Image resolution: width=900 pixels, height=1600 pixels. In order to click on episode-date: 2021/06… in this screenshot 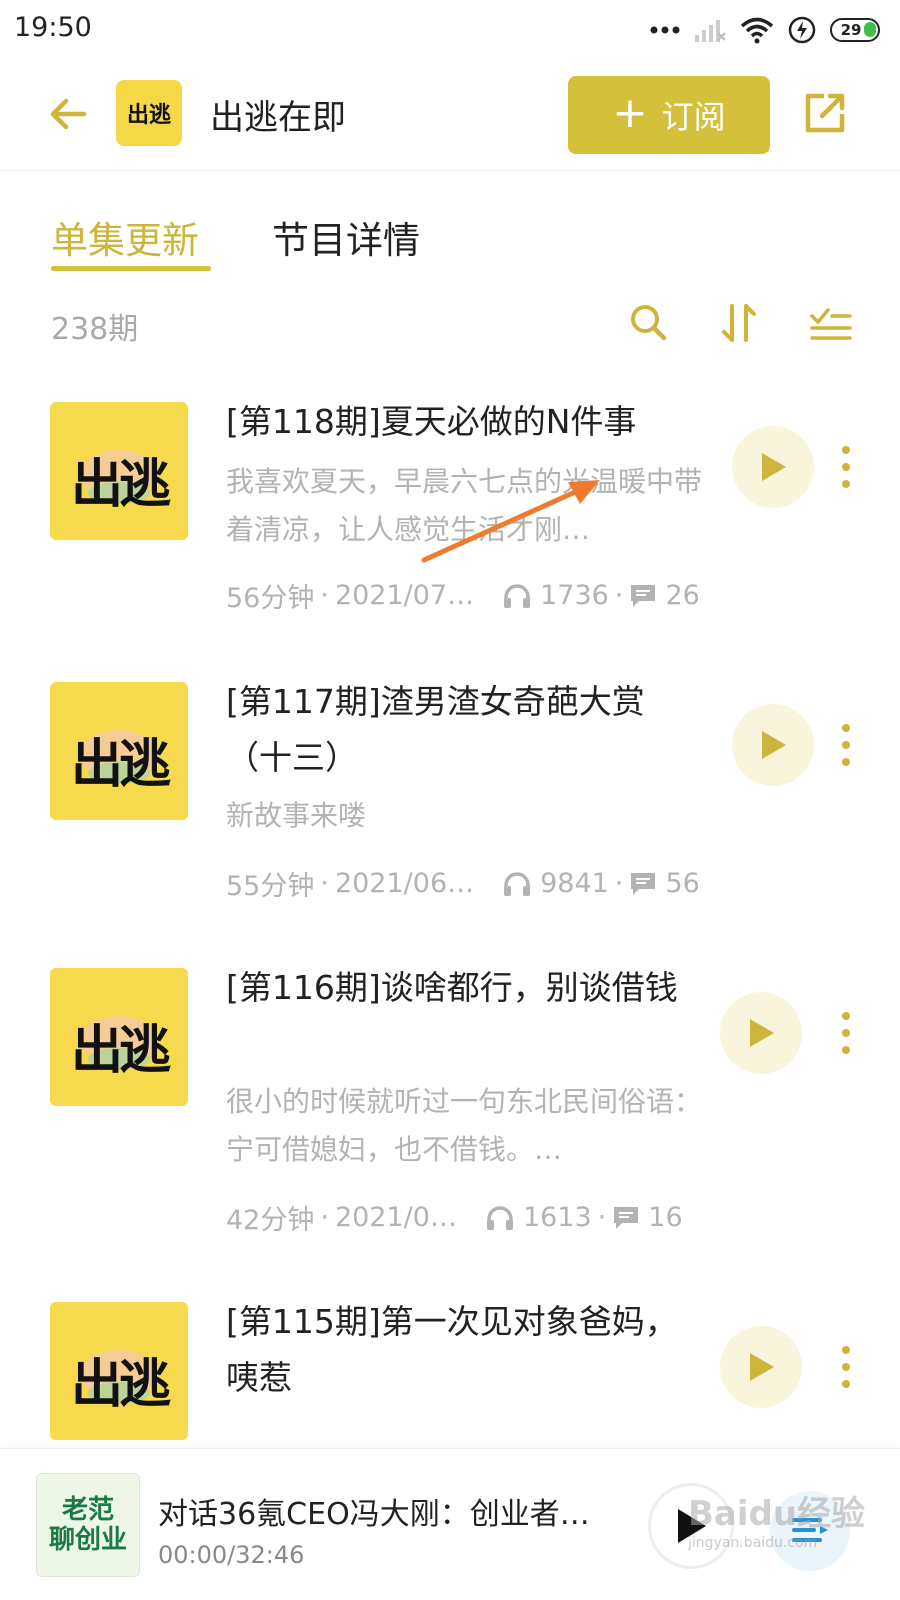, I will do `click(404, 883)`.